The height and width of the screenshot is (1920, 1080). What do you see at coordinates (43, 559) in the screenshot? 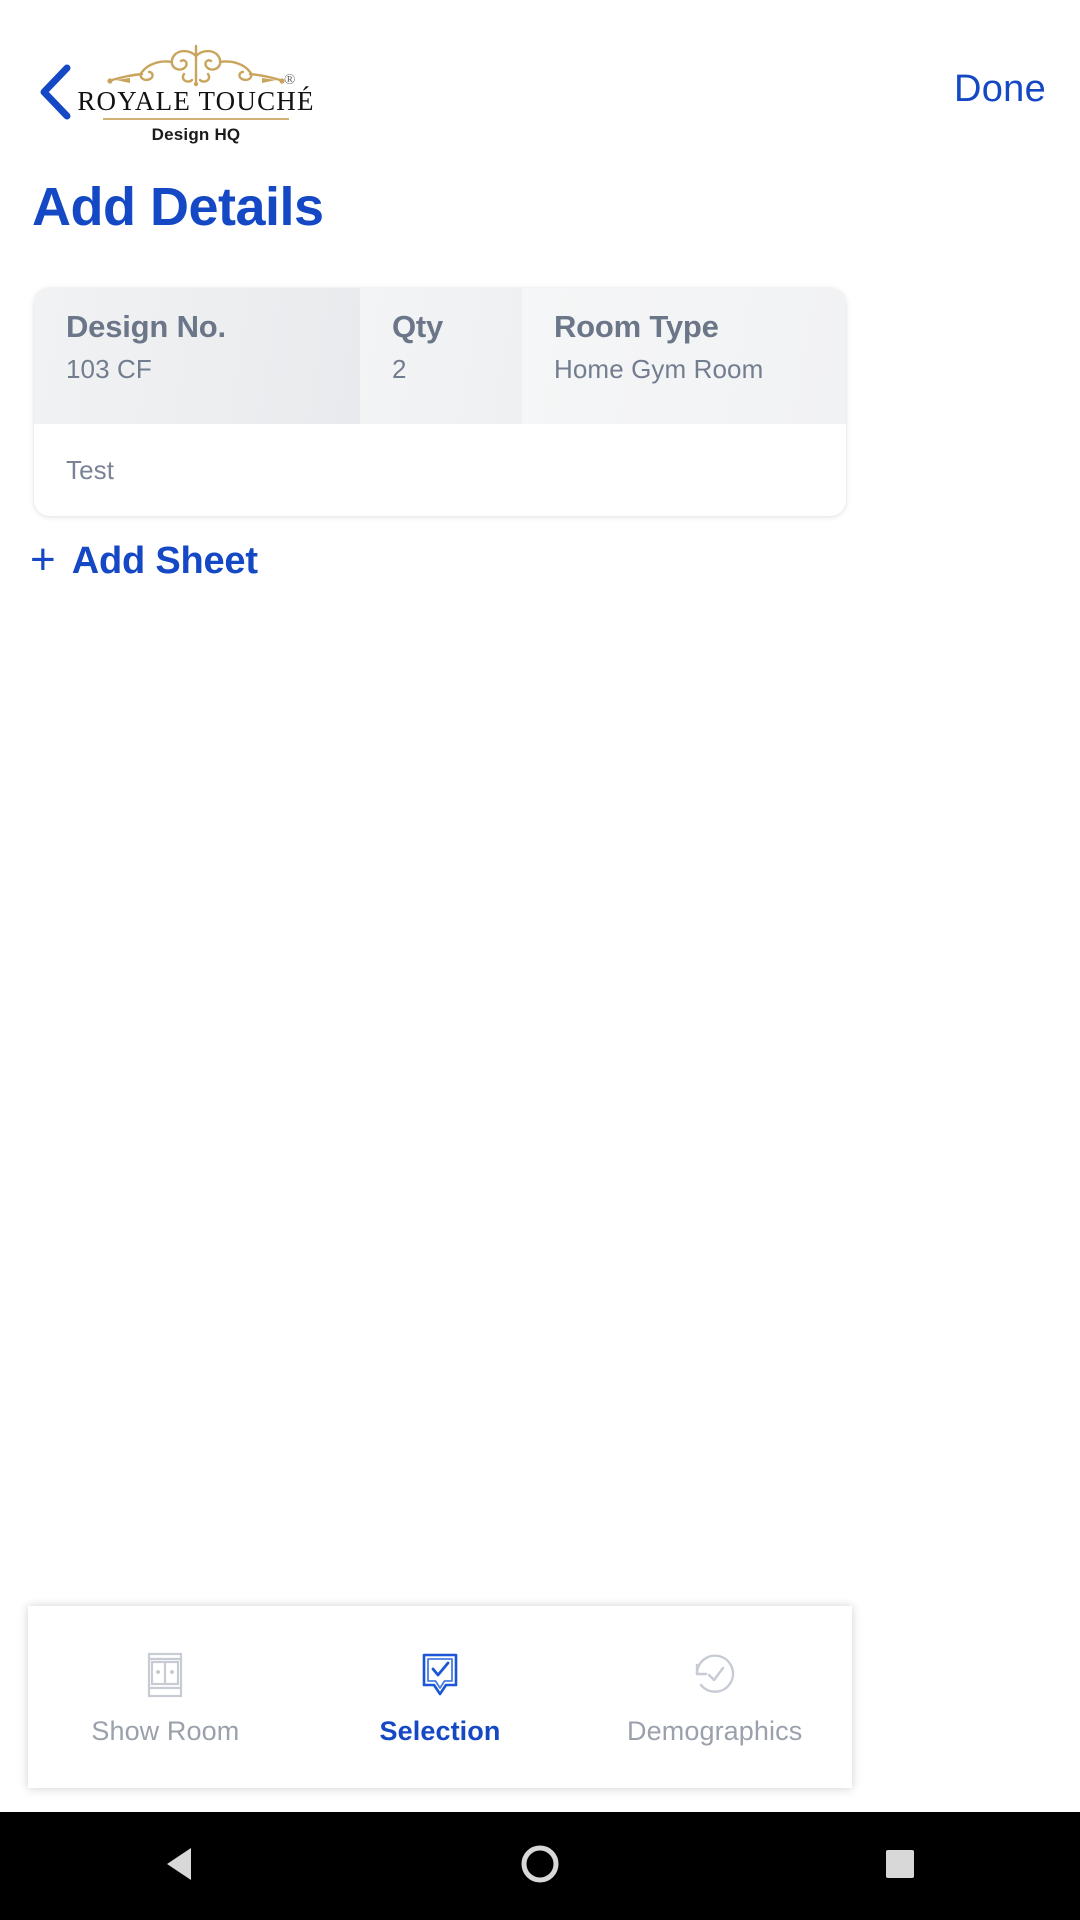
I see `plus-icon: +` at bounding box center [43, 559].